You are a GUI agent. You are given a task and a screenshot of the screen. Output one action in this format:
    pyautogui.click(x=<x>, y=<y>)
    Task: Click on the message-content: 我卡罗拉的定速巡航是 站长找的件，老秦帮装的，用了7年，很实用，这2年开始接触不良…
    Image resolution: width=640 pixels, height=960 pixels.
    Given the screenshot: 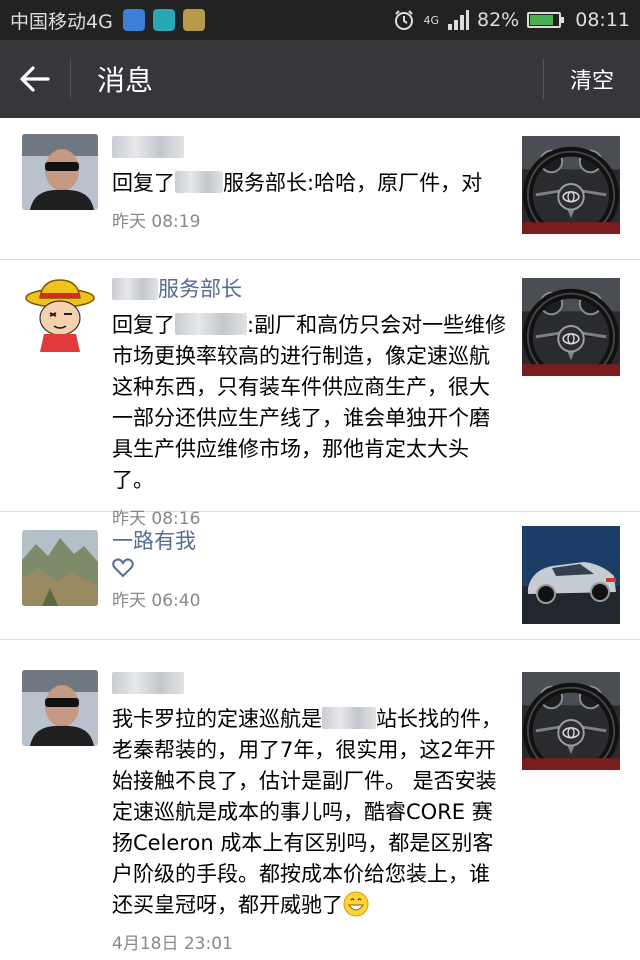 What is the action you would take?
    pyautogui.click(x=307, y=812)
    